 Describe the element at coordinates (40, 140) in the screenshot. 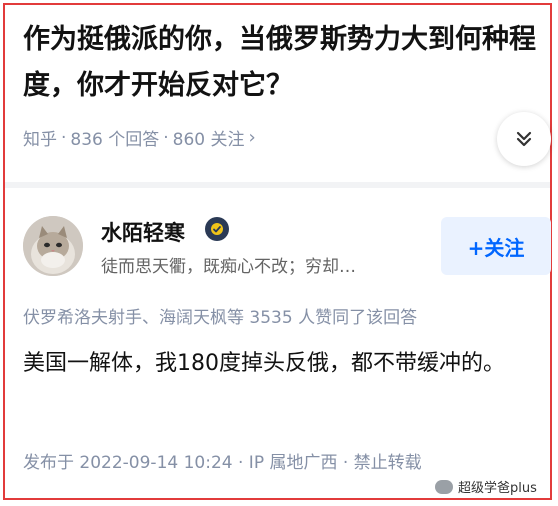

I see `source-label: 知乎` at that location.